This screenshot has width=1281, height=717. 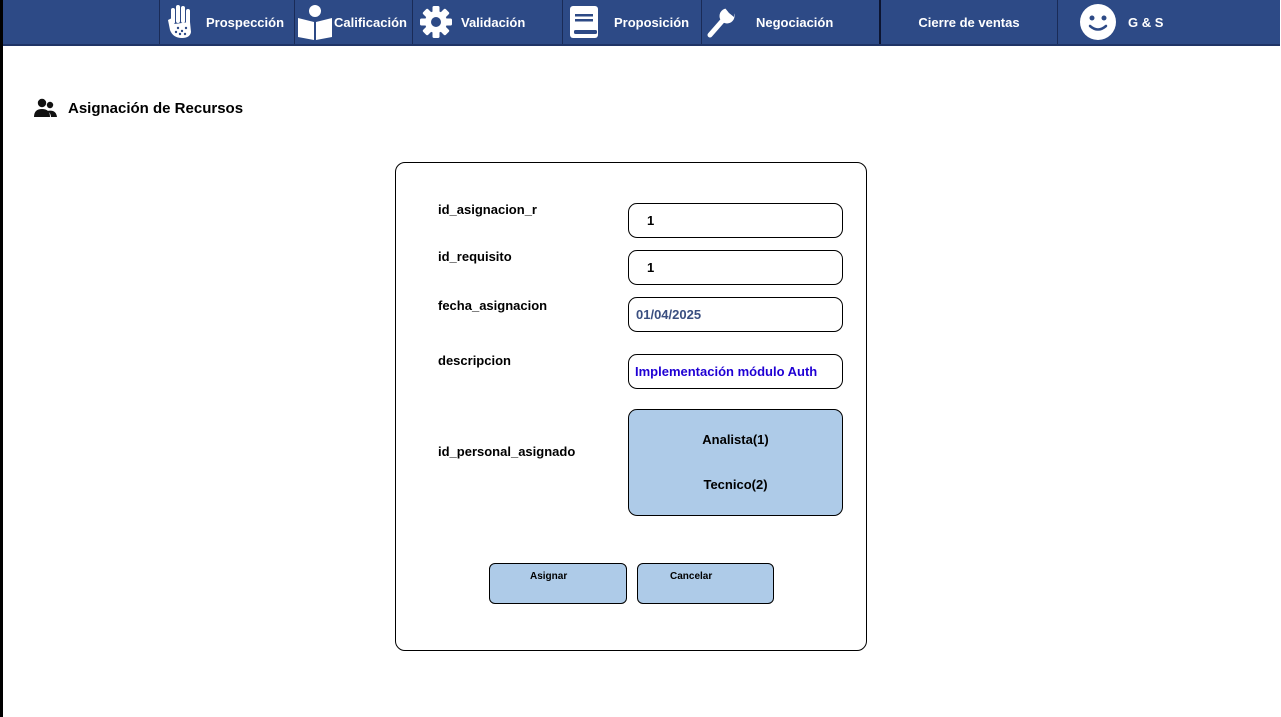 I want to click on nav-item-negociacion: Negociación, so click(x=790, y=22).